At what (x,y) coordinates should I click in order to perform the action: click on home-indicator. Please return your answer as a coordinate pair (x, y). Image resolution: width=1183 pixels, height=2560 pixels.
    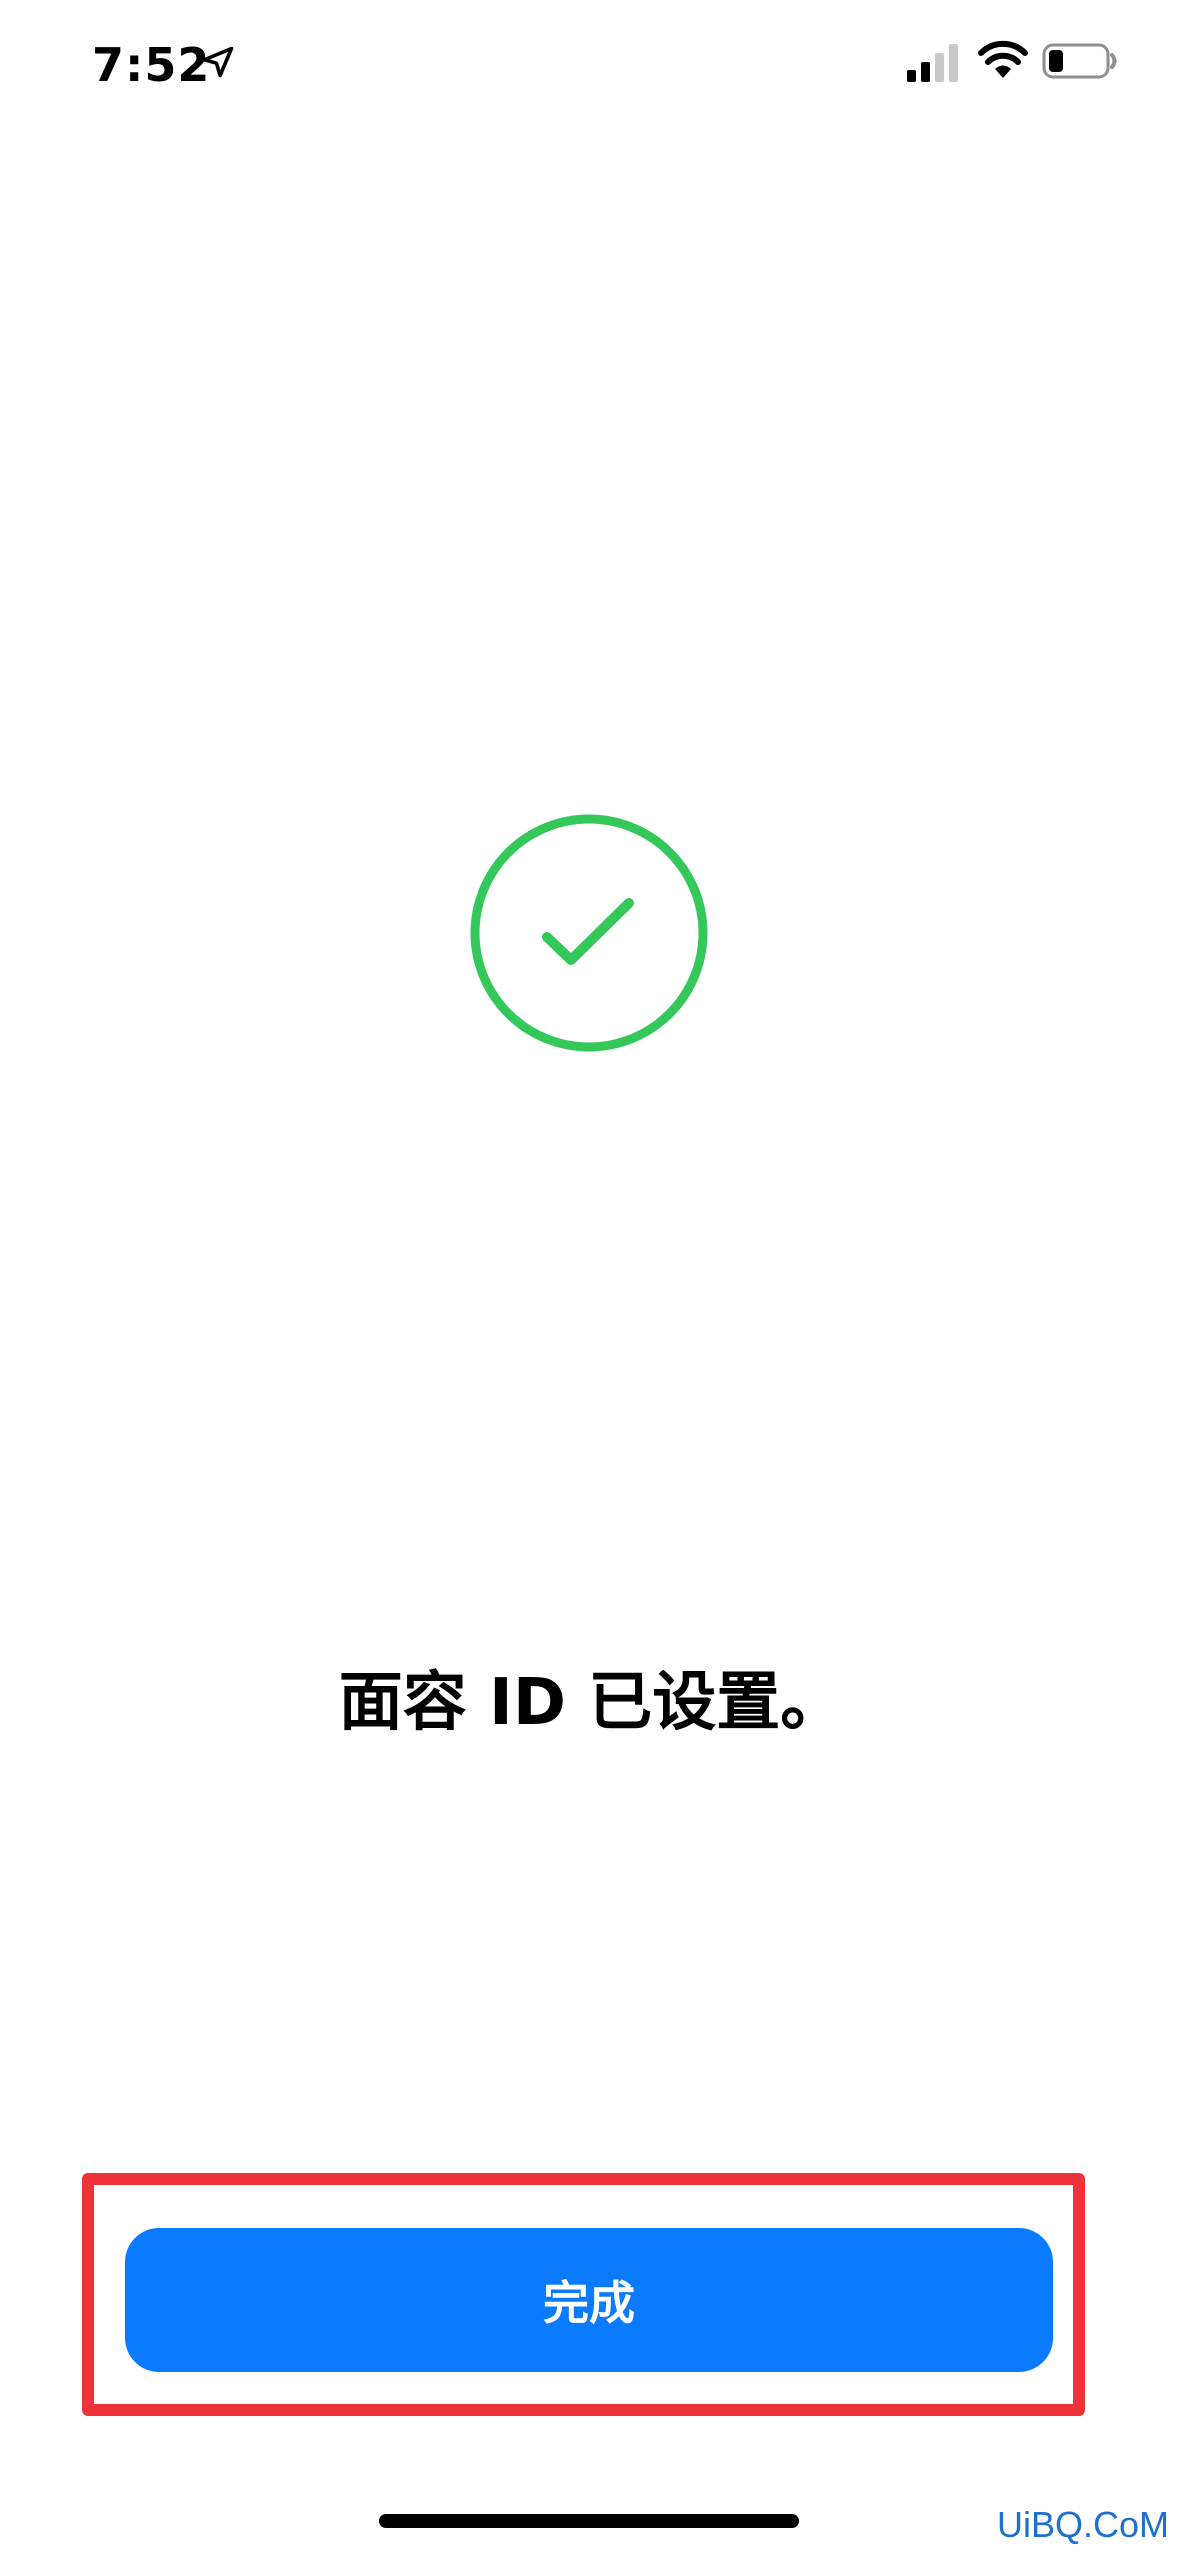
    Looking at the image, I should click on (589, 2521).